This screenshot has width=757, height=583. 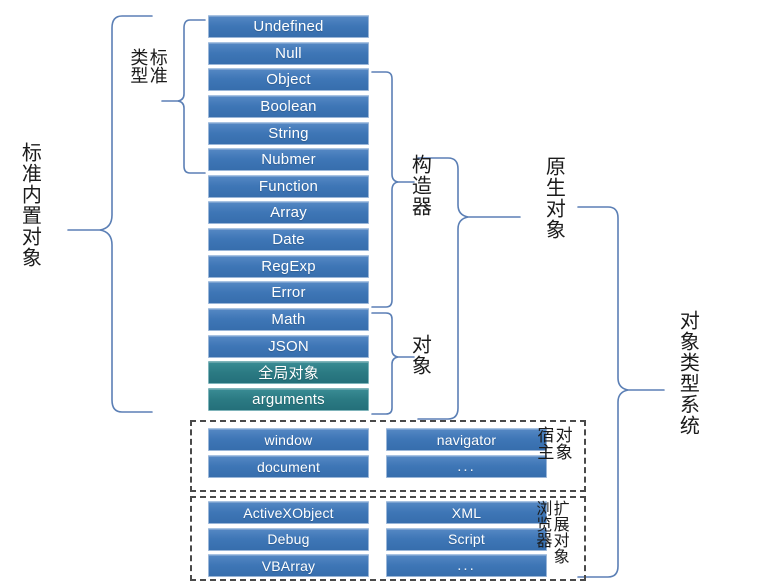 I want to click on list-item: ActiveXObject, so click(x=288, y=512).